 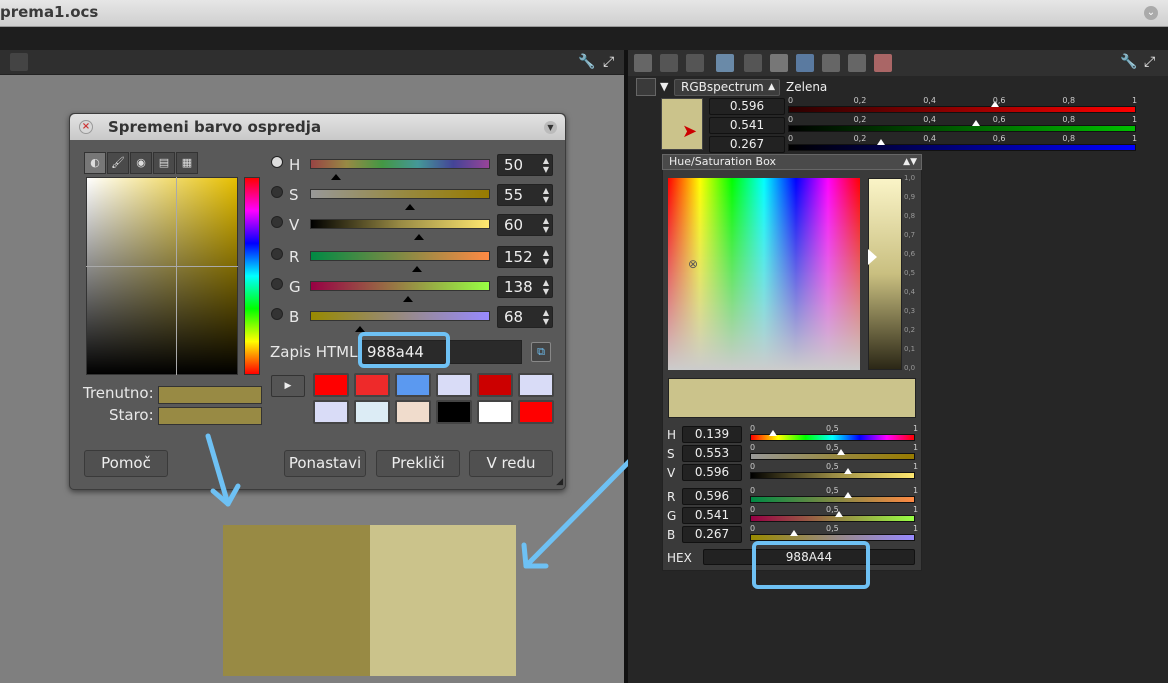 What do you see at coordinates (187, 163) in the screenshot?
I see `tab-palette-icon: ▦` at bounding box center [187, 163].